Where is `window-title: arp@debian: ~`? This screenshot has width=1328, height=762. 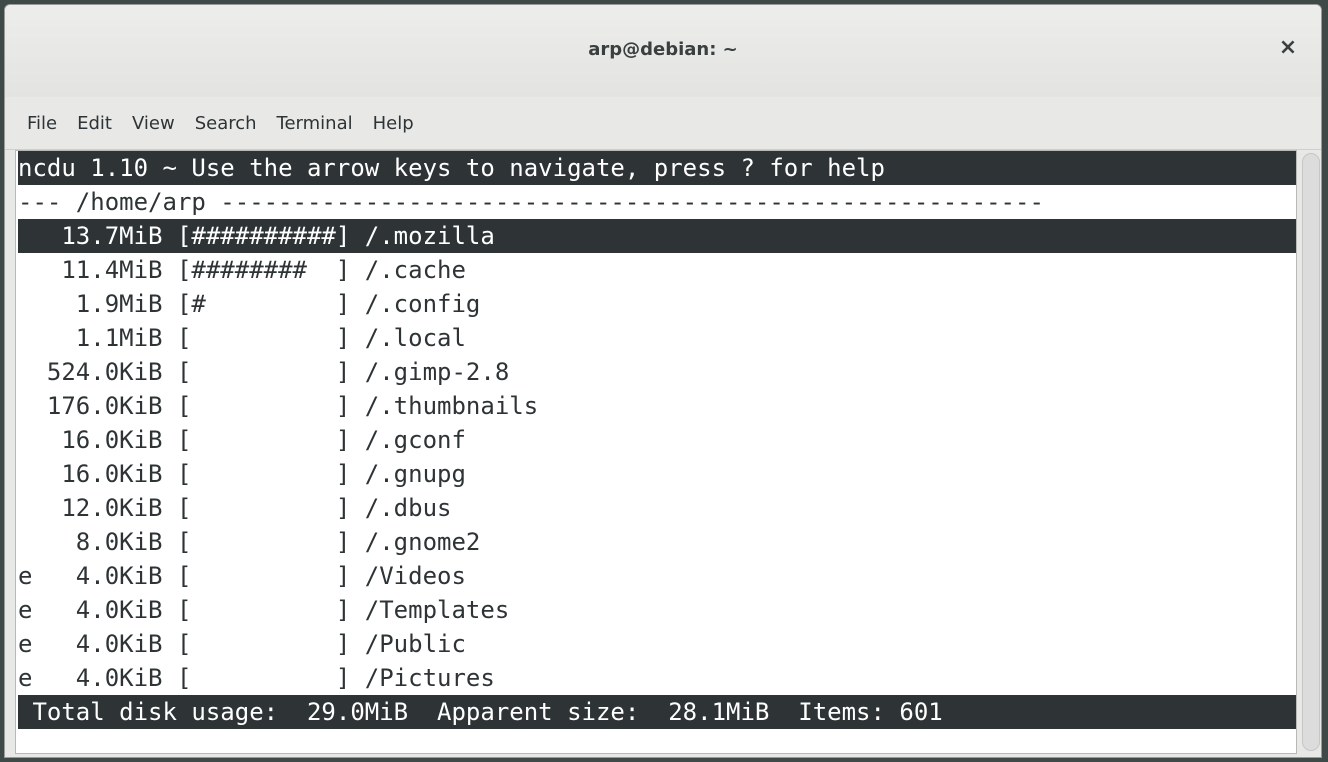 window-title: arp@debian: ~ is located at coordinates (663, 49).